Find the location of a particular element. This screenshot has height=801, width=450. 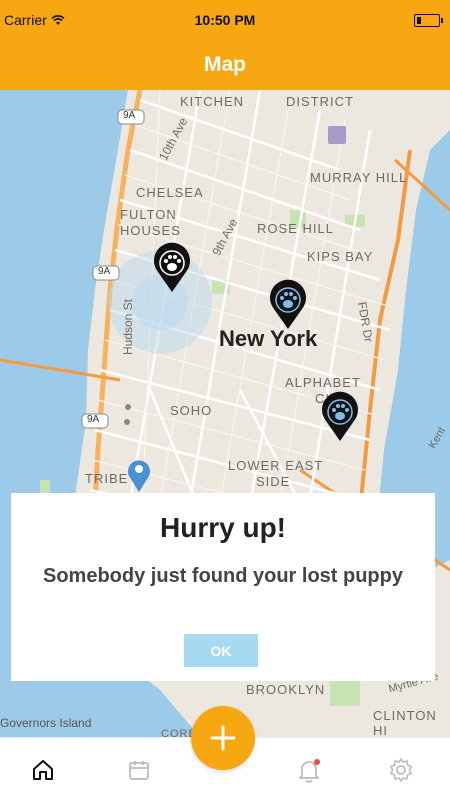

map-label-clinton: CLINTON HI is located at coordinates (405, 722).